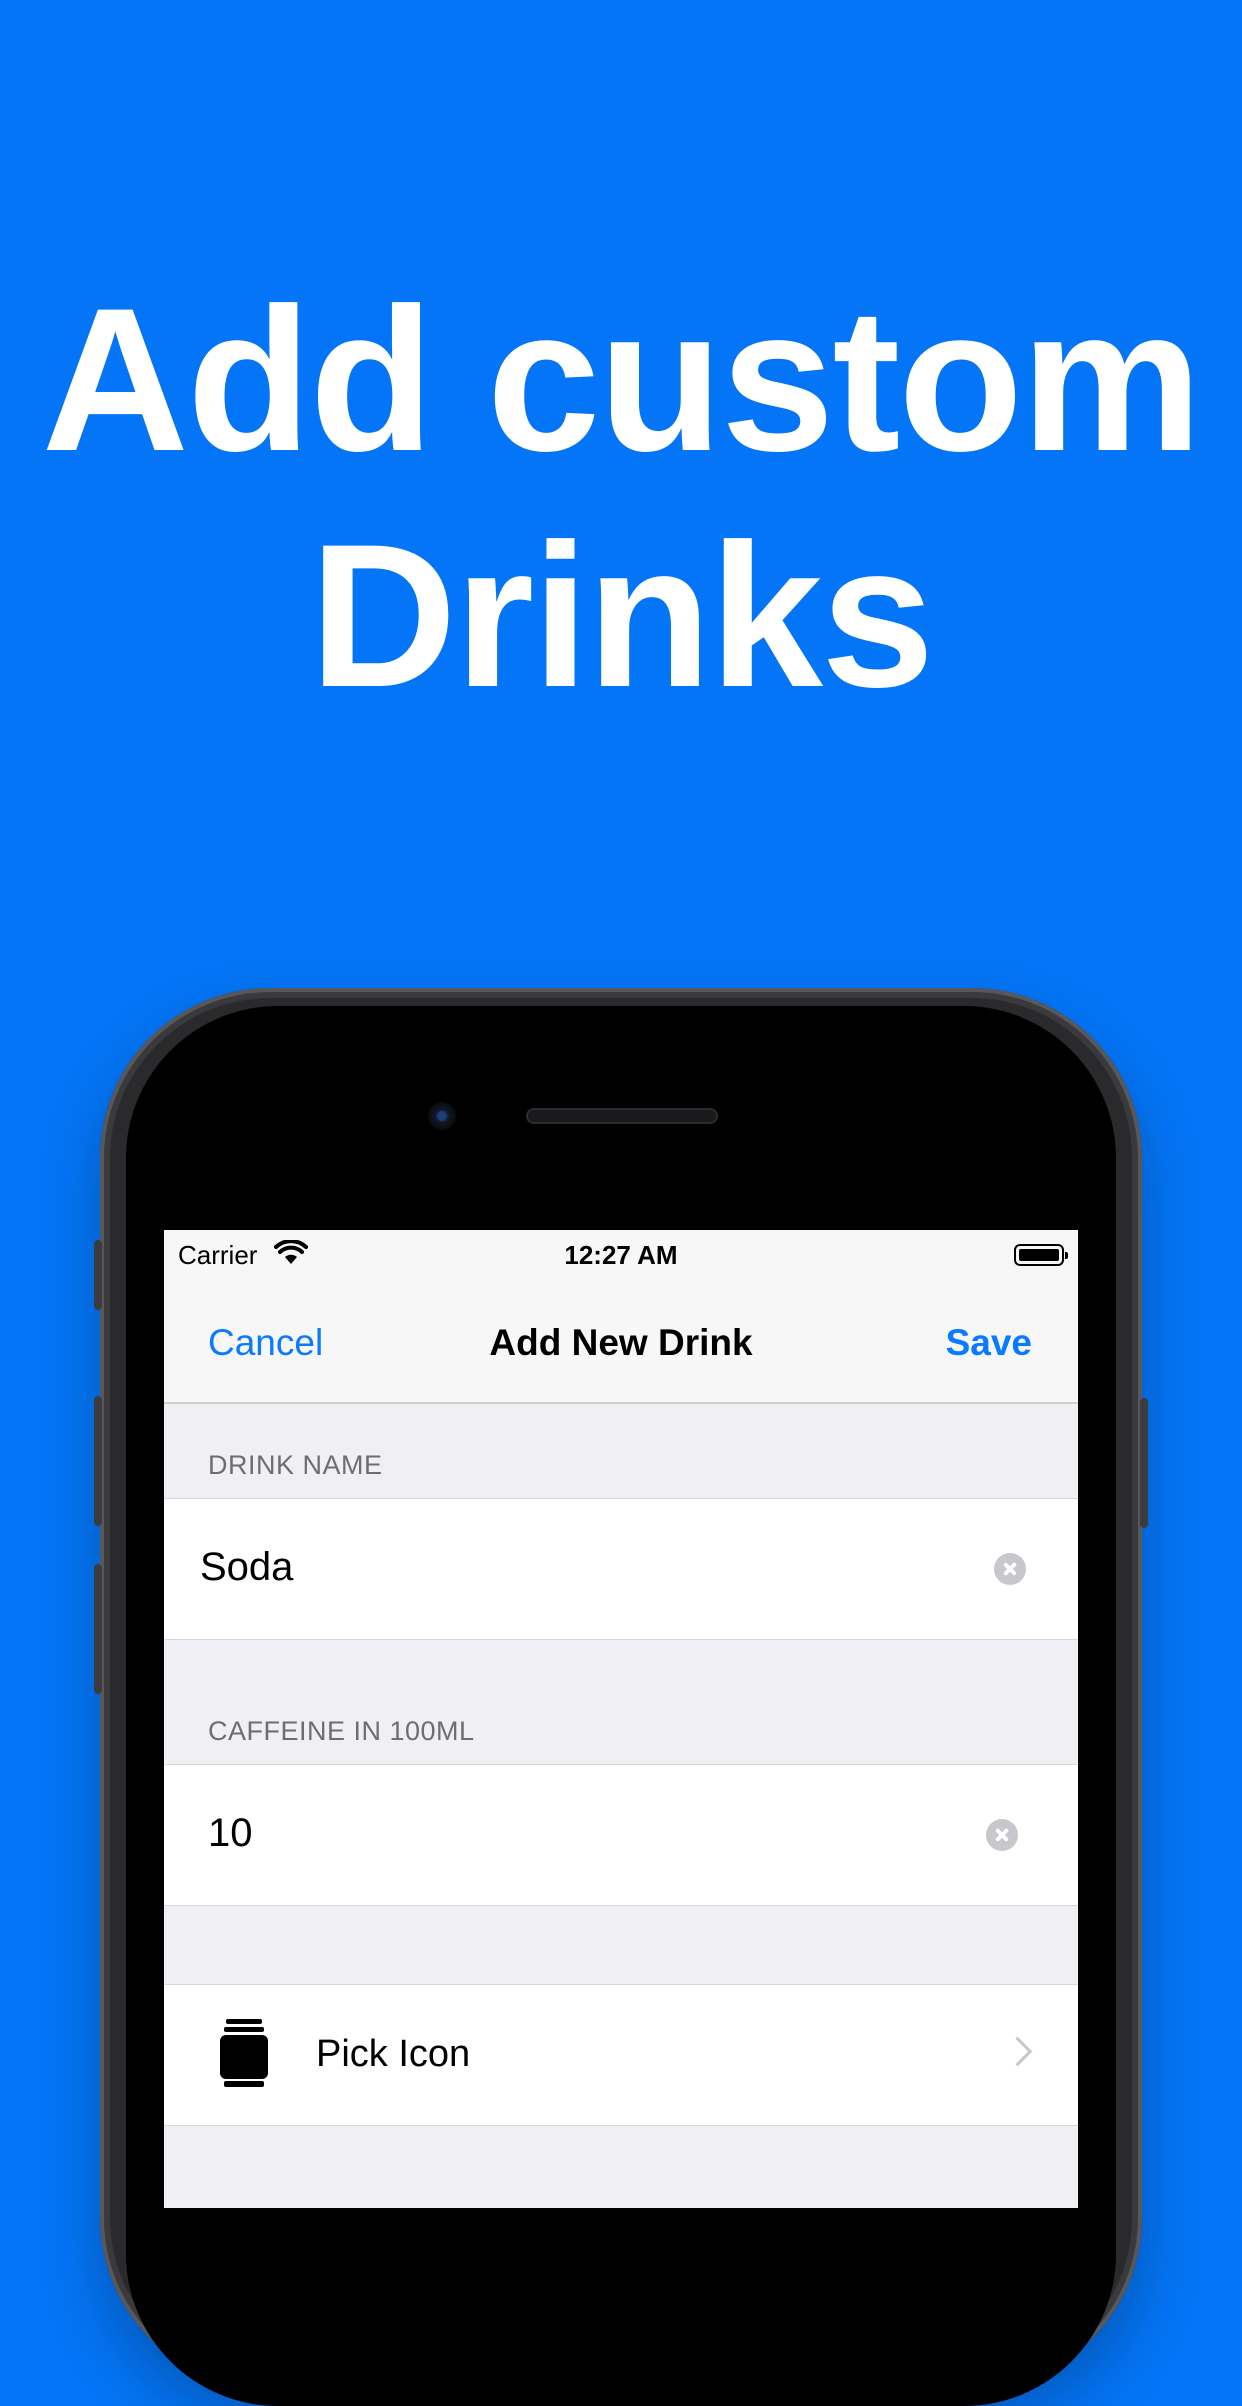  Describe the element at coordinates (230, 1833) in the screenshot. I see `caffeine-field: 10` at that location.